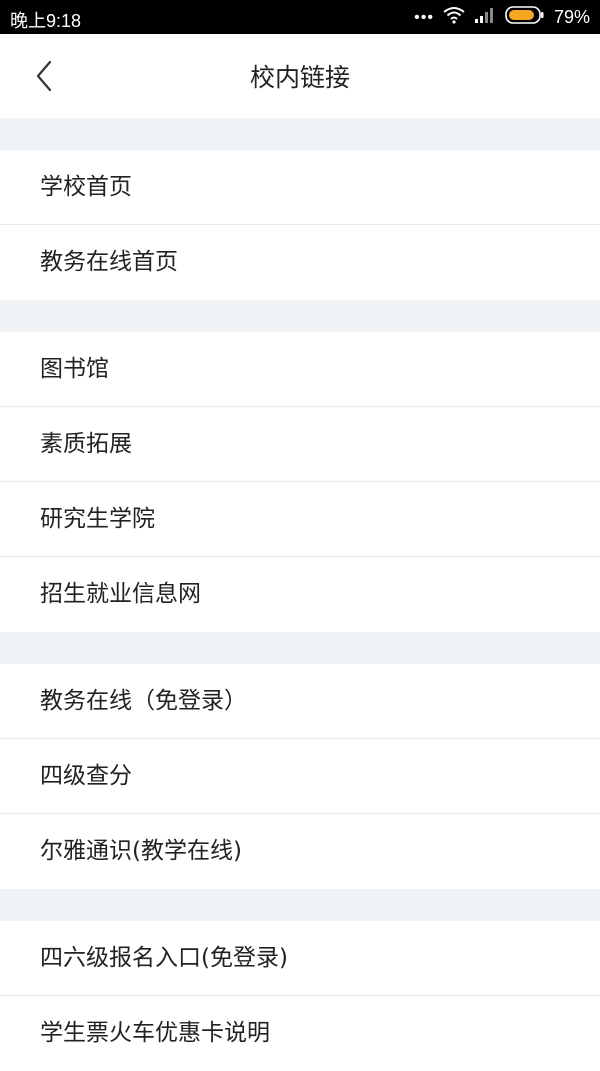 The image size is (600, 1071). Describe the element at coordinates (300, 187) in the screenshot. I see `link-item-school-home: 学校首页` at that location.